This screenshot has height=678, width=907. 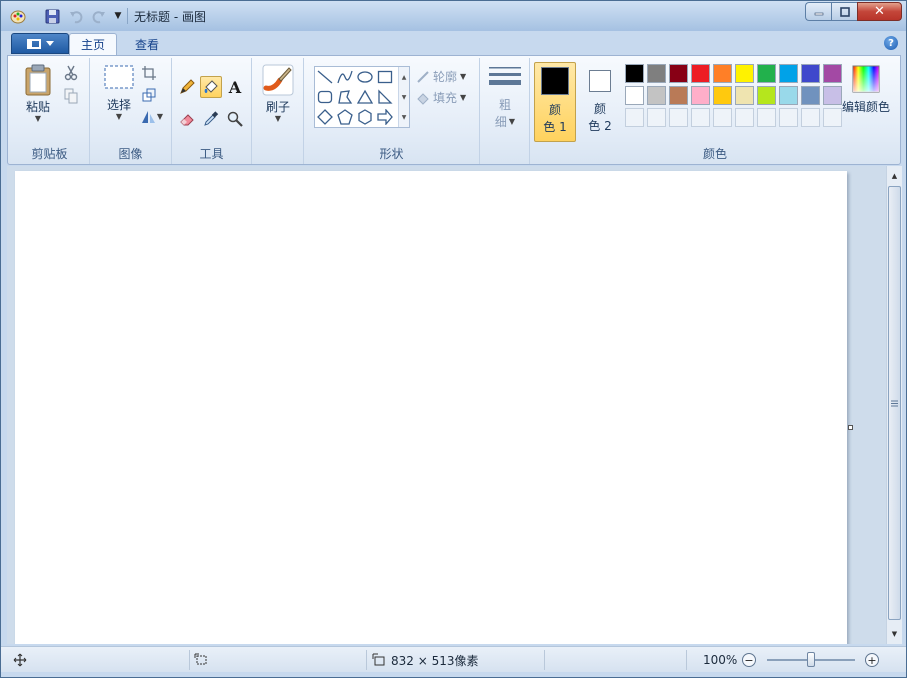 I want to click on paste-icon, so click(x=38, y=80).